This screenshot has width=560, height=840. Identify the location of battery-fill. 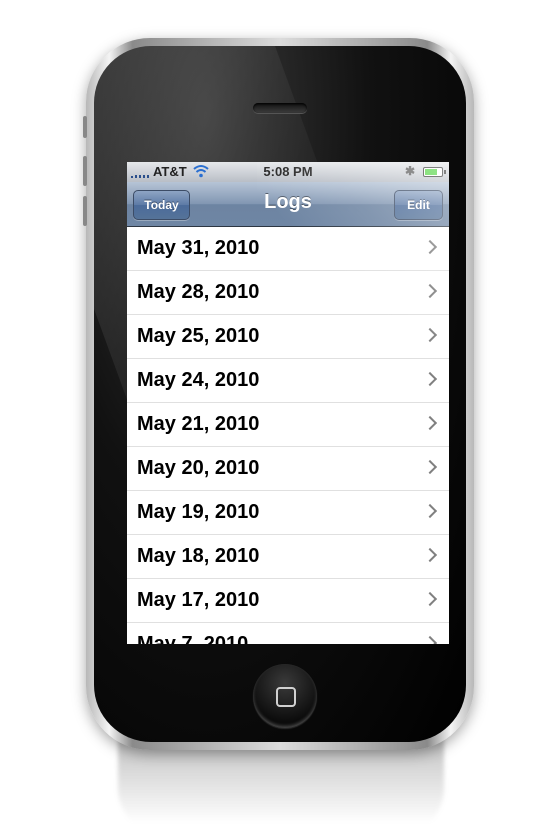
(431, 172).